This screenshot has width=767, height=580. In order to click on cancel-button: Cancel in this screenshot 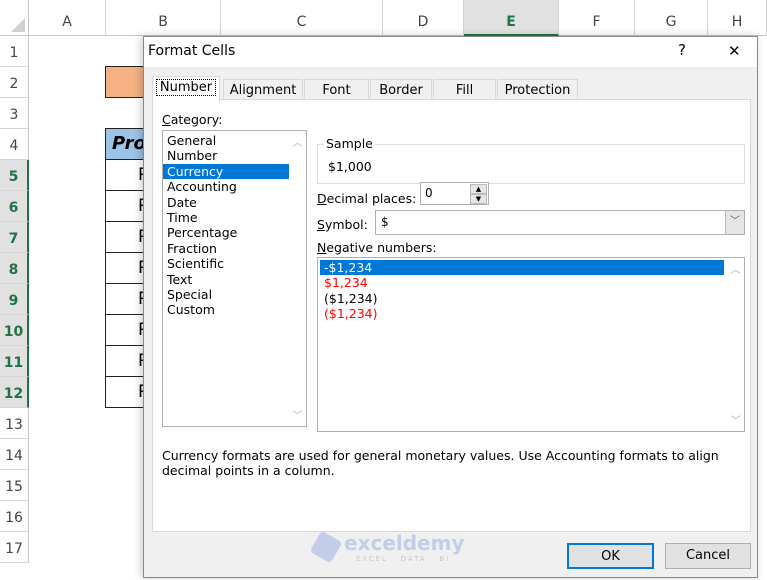, I will do `click(708, 556)`.